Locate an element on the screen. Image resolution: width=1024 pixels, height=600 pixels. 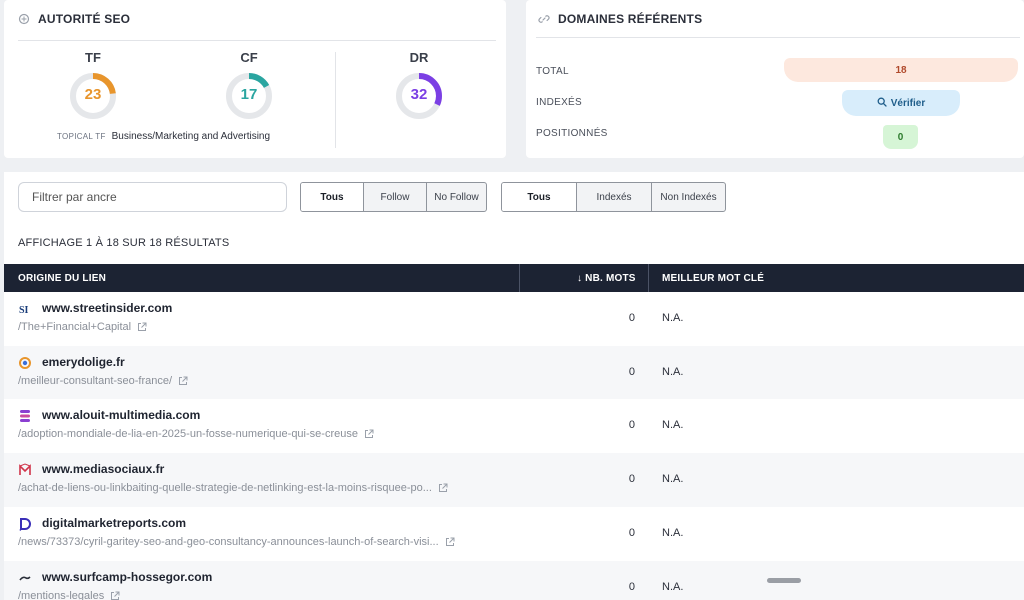
wave-favicon-icon is located at coordinates (25, 578).